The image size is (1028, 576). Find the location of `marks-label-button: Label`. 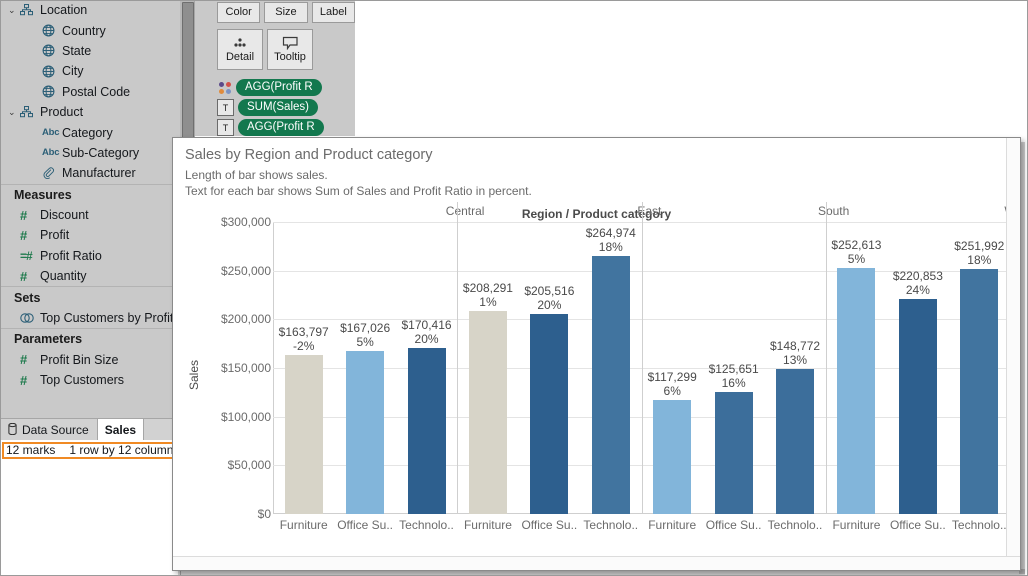

marks-label-button: Label is located at coordinates (333, 12).